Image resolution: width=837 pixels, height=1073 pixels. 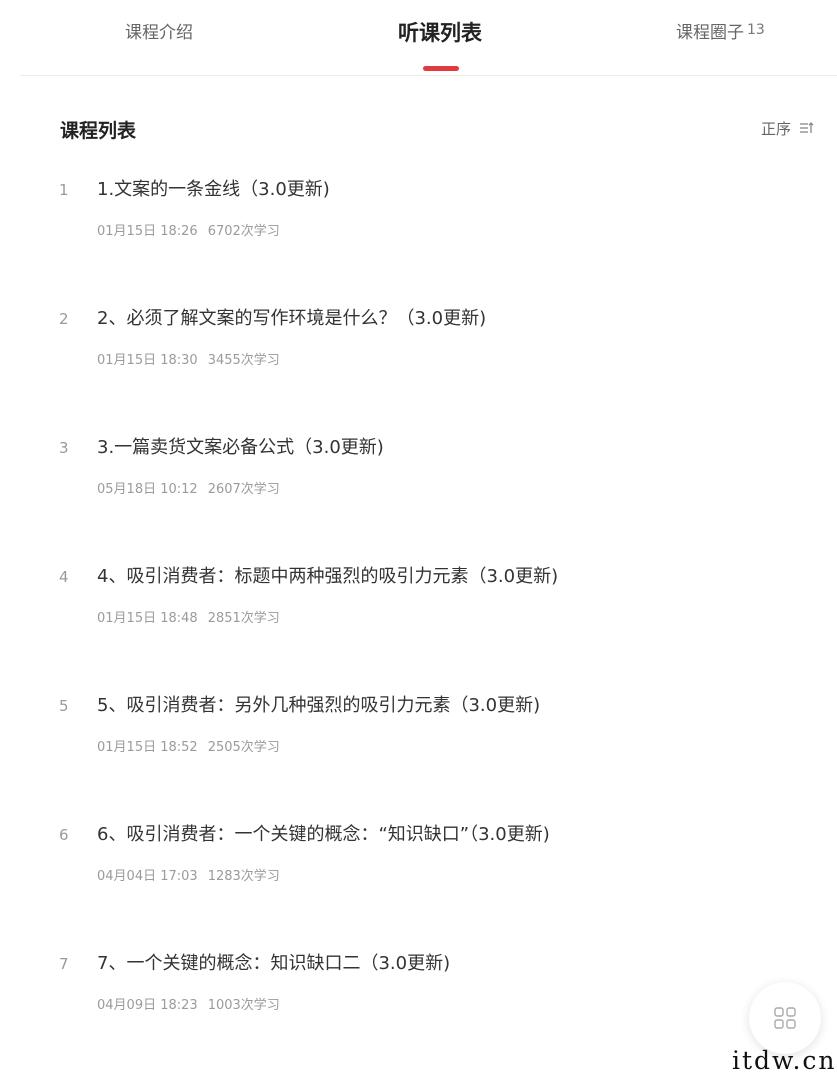 What do you see at coordinates (64, 190) in the screenshot?
I see `lesson-index: 1` at bounding box center [64, 190].